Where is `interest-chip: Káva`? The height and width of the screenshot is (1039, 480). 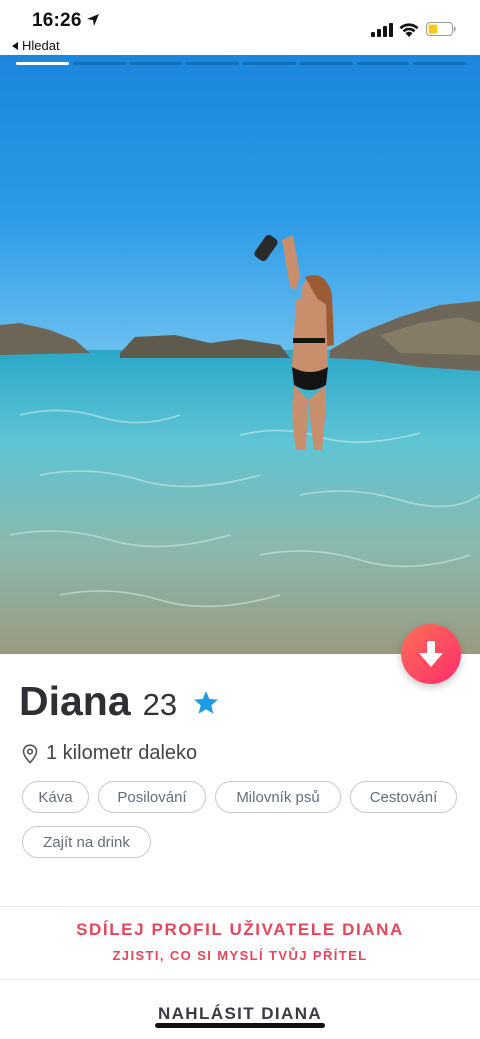
interest-chip: Káva is located at coordinates (55, 797).